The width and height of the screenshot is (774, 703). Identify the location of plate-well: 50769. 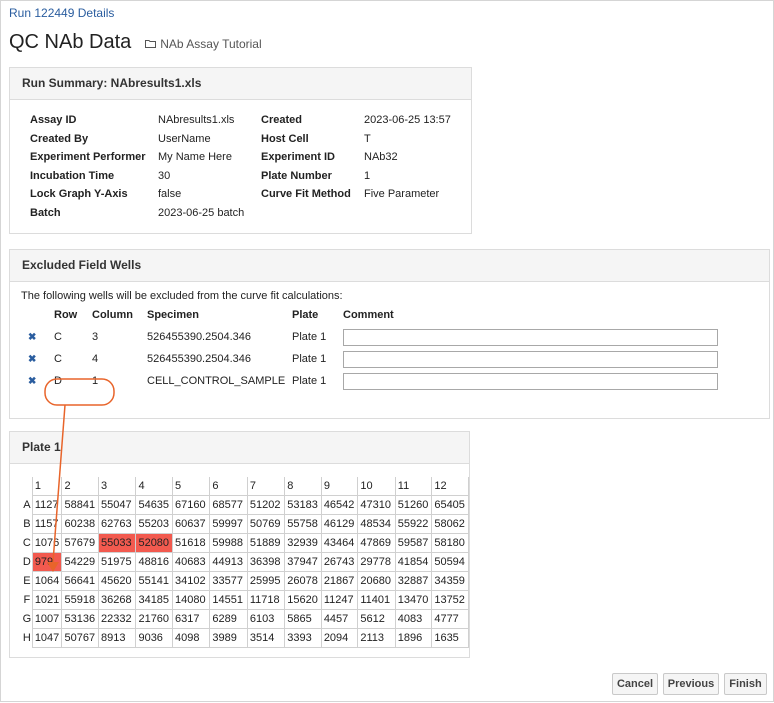
(266, 524).